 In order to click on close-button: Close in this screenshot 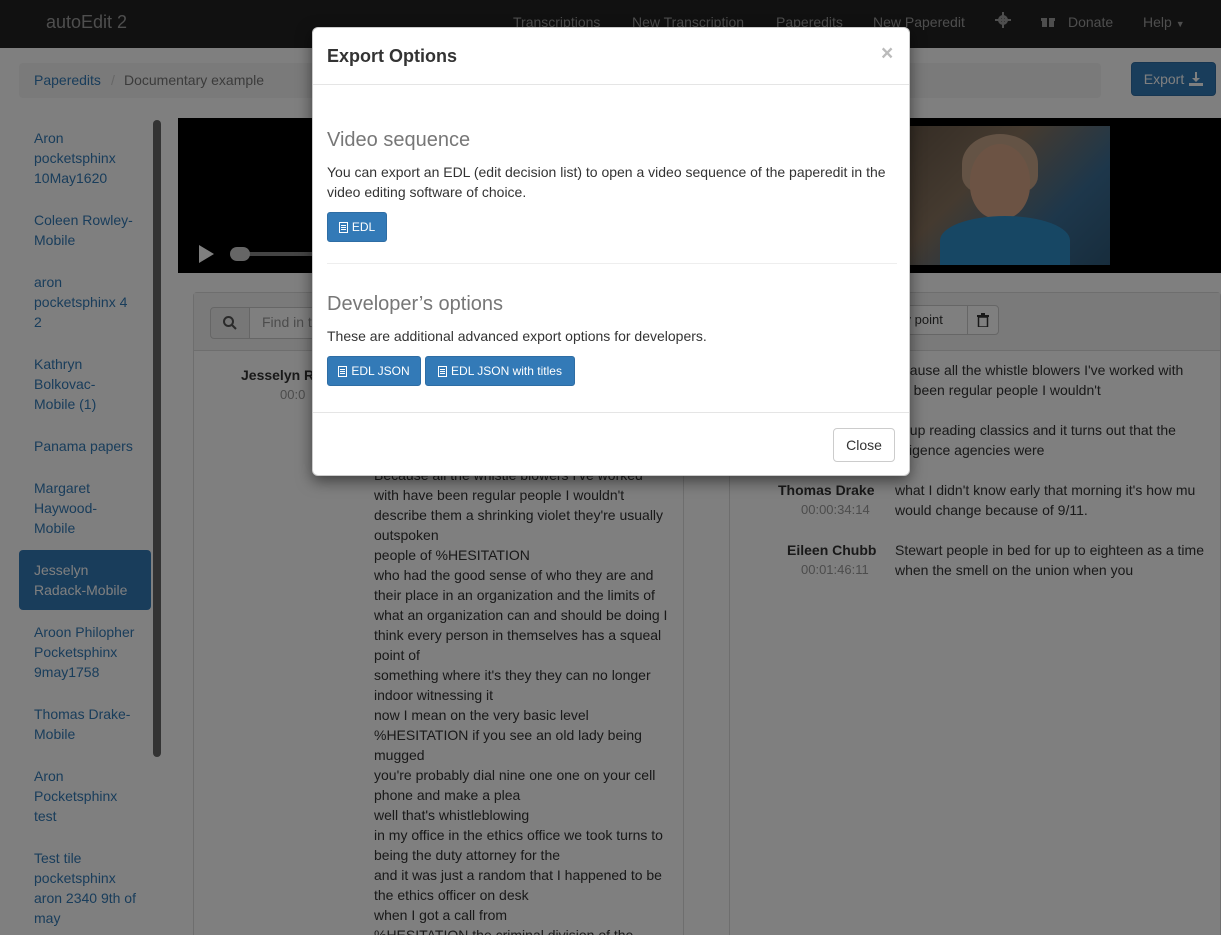, I will do `click(864, 445)`.